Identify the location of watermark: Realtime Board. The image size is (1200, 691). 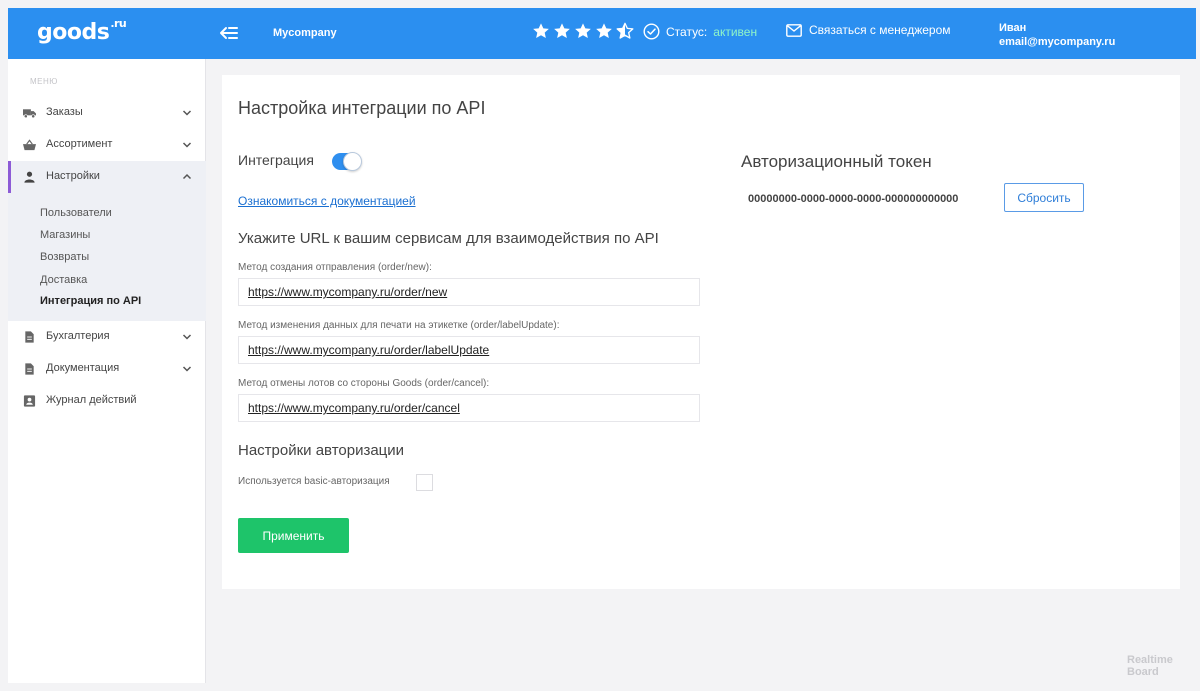
(1150, 666).